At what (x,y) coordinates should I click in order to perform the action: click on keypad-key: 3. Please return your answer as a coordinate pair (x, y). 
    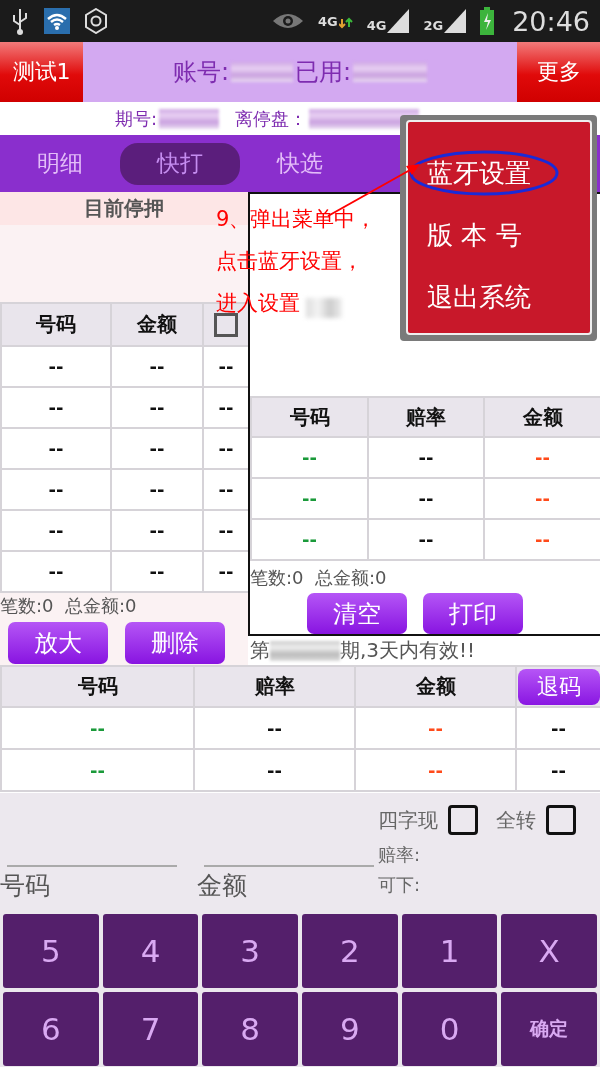
    Looking at the image, I should click on (250, 951).